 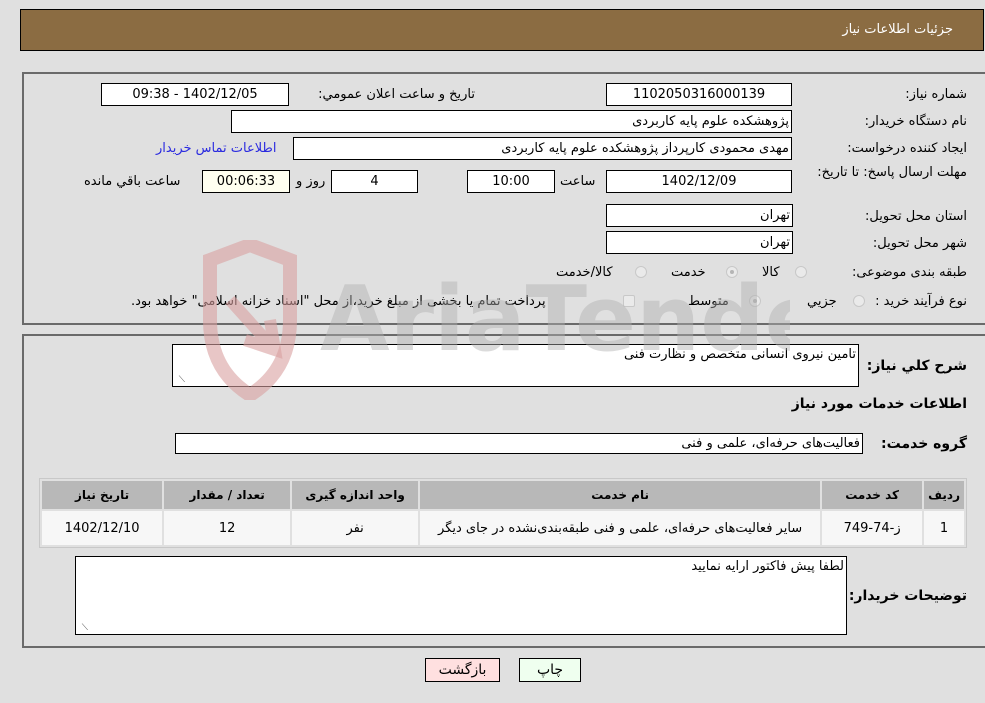 I want to click on category-radio-service, so click(x=732, y=272).